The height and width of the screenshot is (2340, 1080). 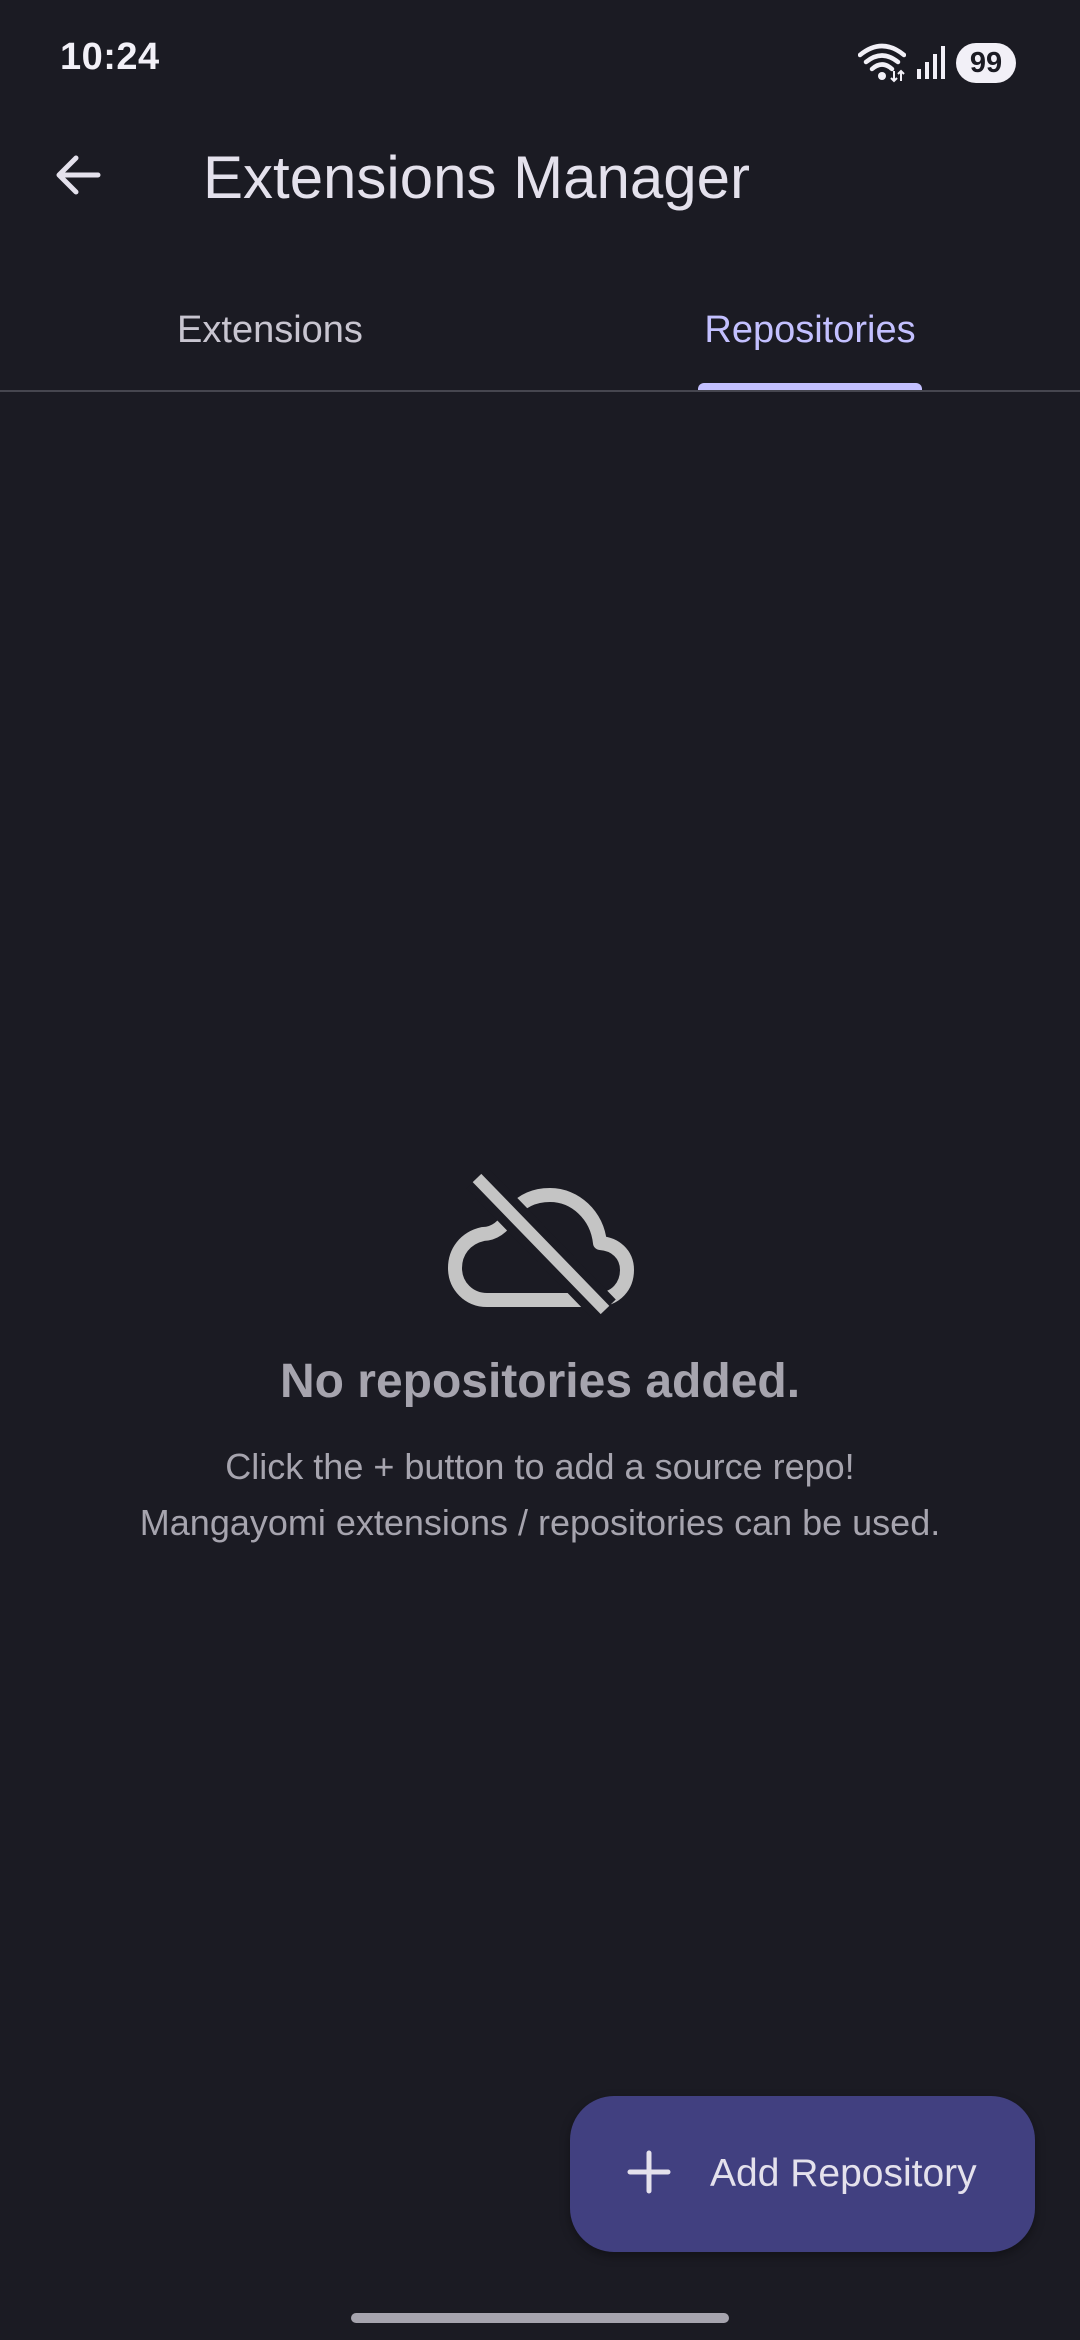 I want to click on signal-icon, so click(x=931, y=63).